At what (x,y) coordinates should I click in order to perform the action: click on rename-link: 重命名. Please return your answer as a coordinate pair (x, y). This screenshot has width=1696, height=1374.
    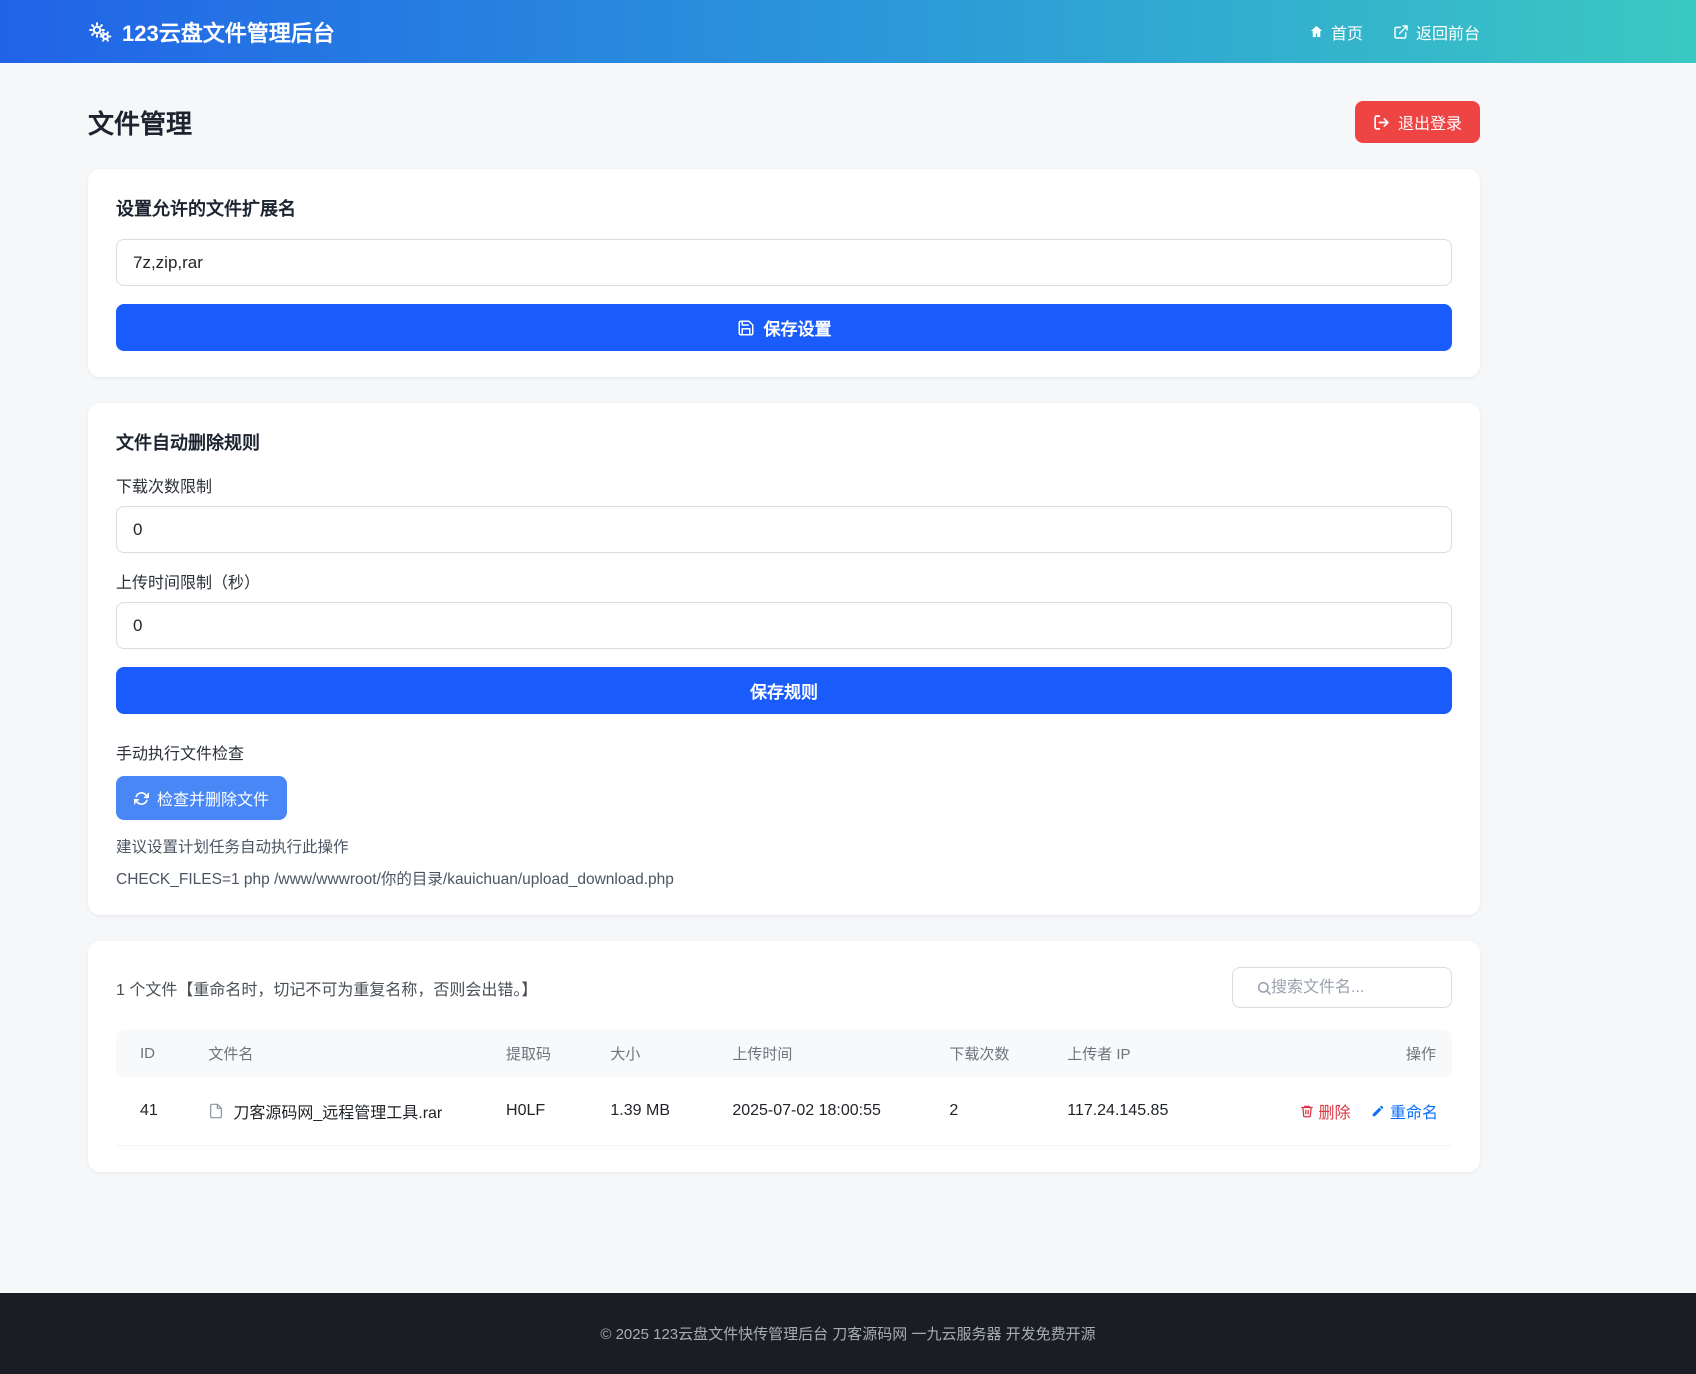
    Looking at the image, I should click on (1404, 1111).